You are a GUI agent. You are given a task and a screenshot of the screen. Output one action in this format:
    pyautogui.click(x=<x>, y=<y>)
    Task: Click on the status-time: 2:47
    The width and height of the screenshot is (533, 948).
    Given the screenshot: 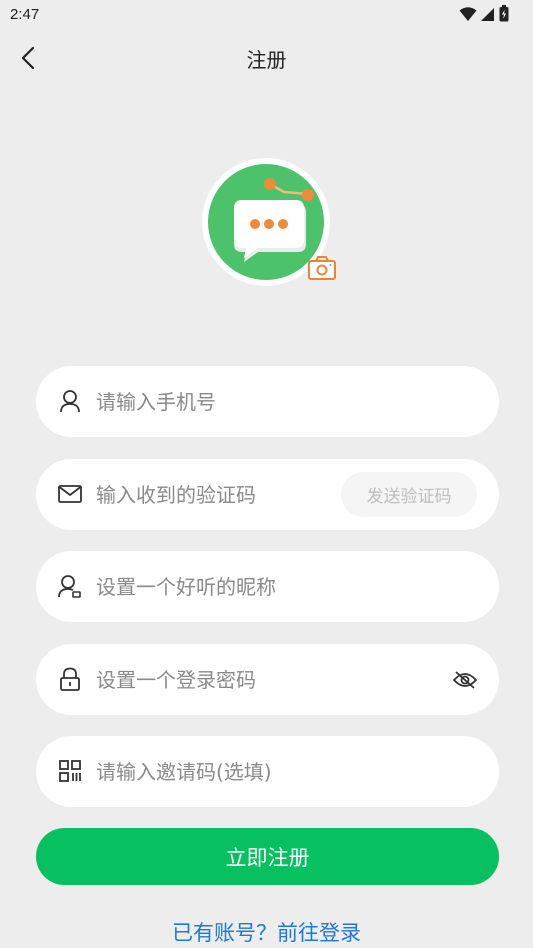 What is the action you would take?
    pyautogui.click(x=25, y=14)
    